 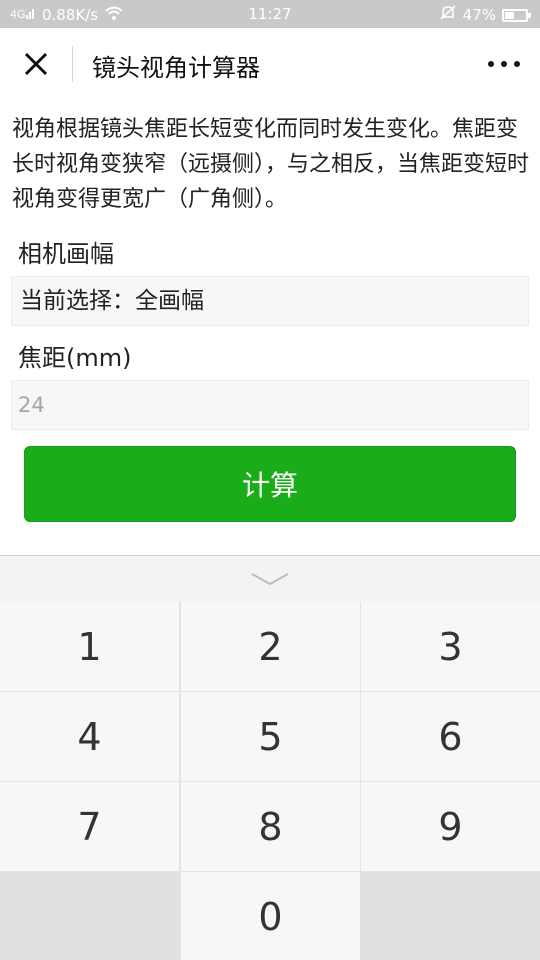 What do you see at coordinates (89, 826) in the screenshot?
I see `key-7: 7` at bounding box center [89, 826].